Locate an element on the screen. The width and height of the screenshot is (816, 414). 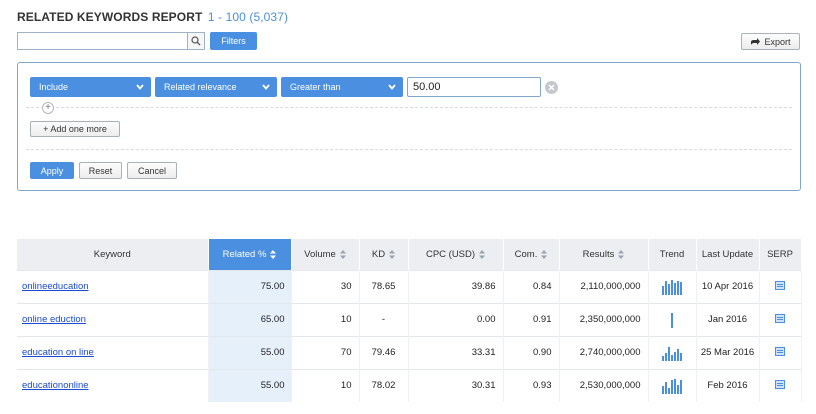
last-update-cell: 25 Mar 2016 is located at coordinates (728, 352).